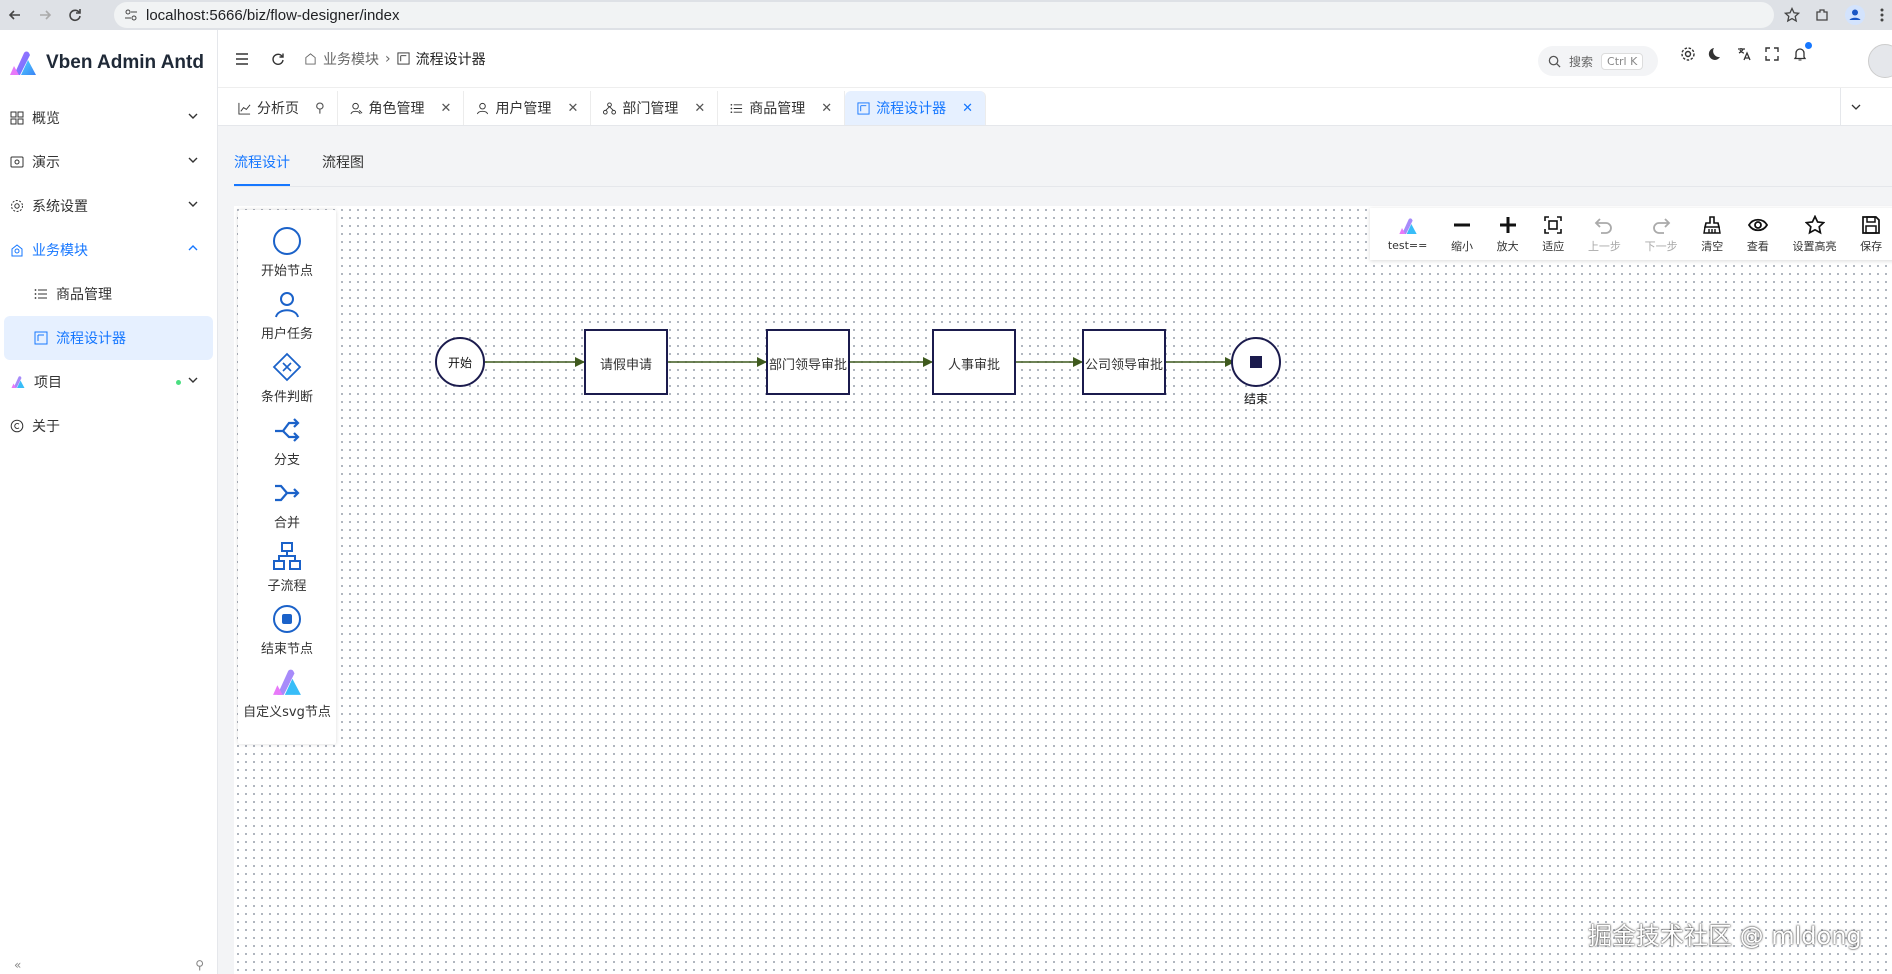 This screenshot has width=1892, height=974. Describe the element at coordinates (45, 15) in the screenshot. I see `forward-icon` at that location.